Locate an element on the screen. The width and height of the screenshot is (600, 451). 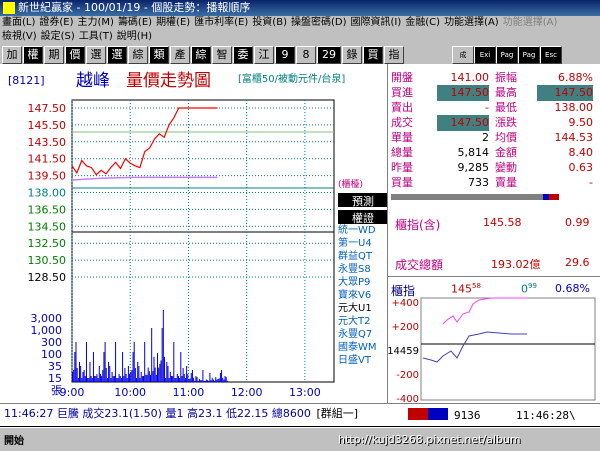
toolbar-button: 江 is located at coordinates (264, 55).